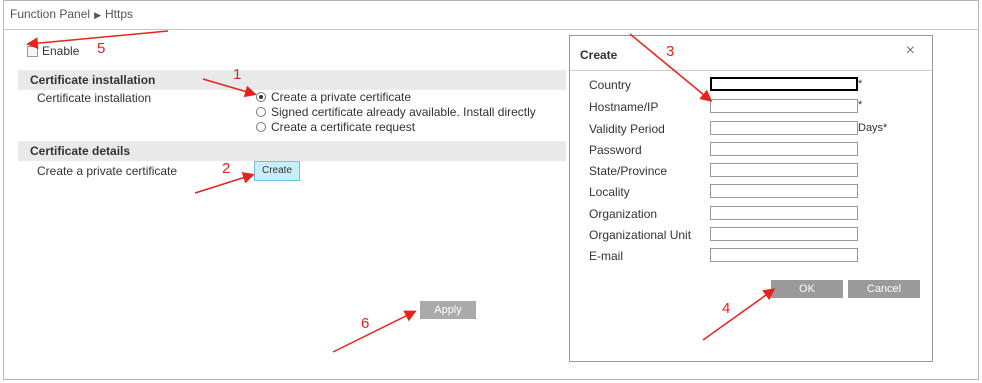 The height and width of the screenshot is (383, 982). I want to click on email-label: E-mail, so click(606, 256).